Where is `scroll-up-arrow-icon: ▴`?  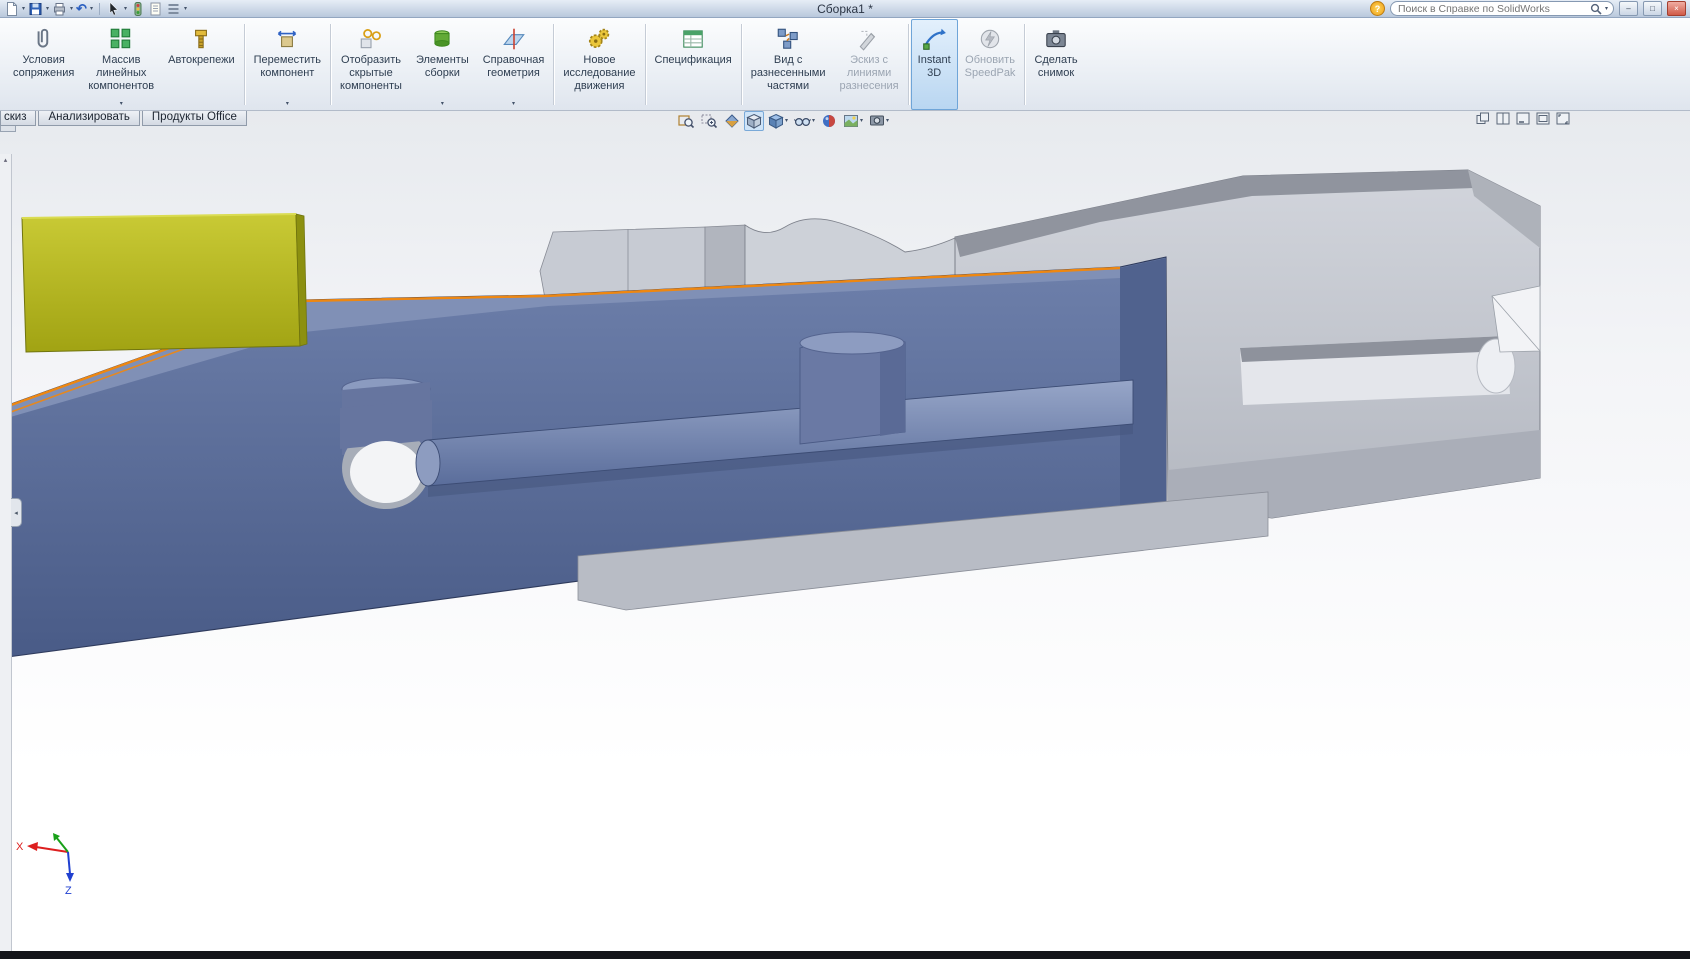
scroll-up-arrow-icon: ▴ is located at coordinates (5, 160).